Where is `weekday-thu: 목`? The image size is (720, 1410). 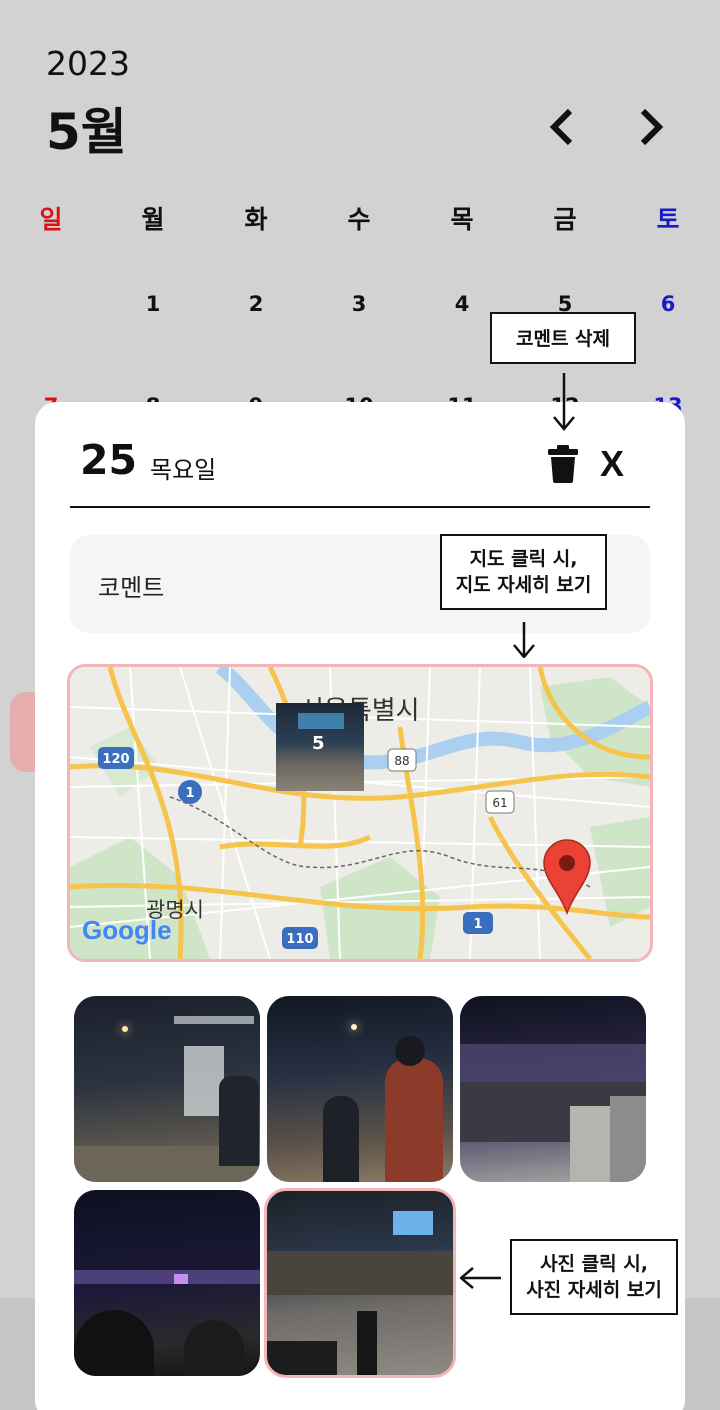
weekday-thu: 목 is located at coordinates (462, 219).